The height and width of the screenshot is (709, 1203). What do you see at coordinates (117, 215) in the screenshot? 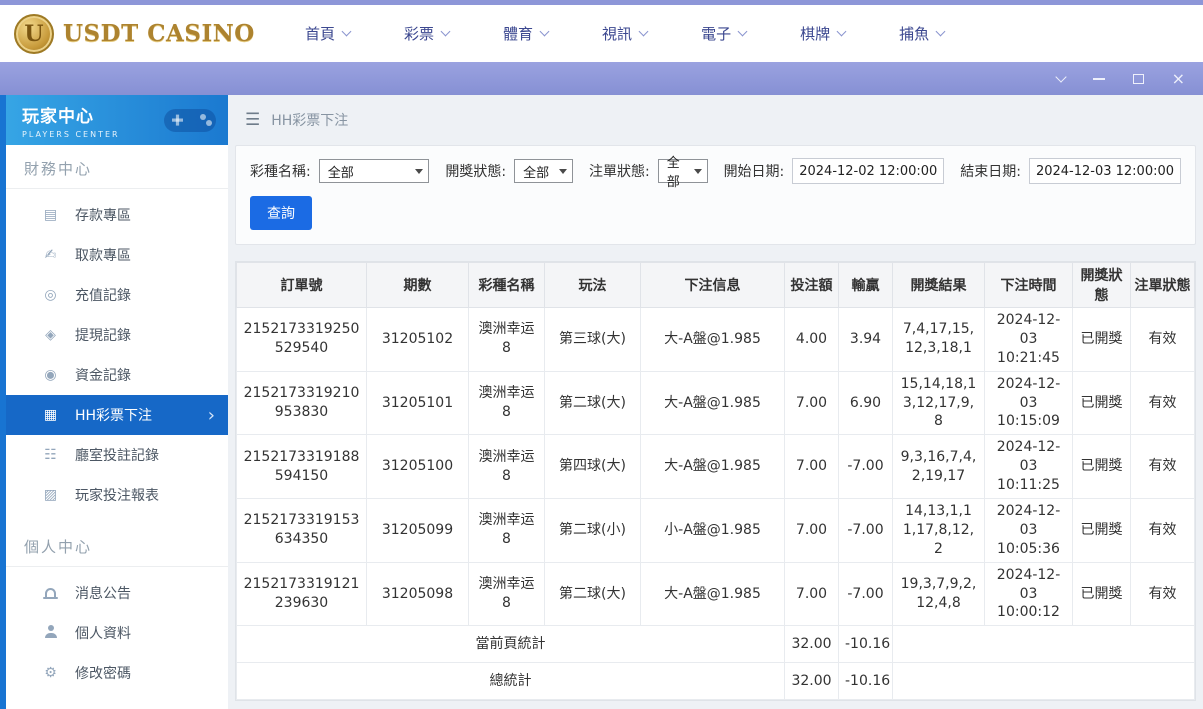
I see `sidebar-item-deposit: ▤ 存款專區` at bounding box center [117, 215].